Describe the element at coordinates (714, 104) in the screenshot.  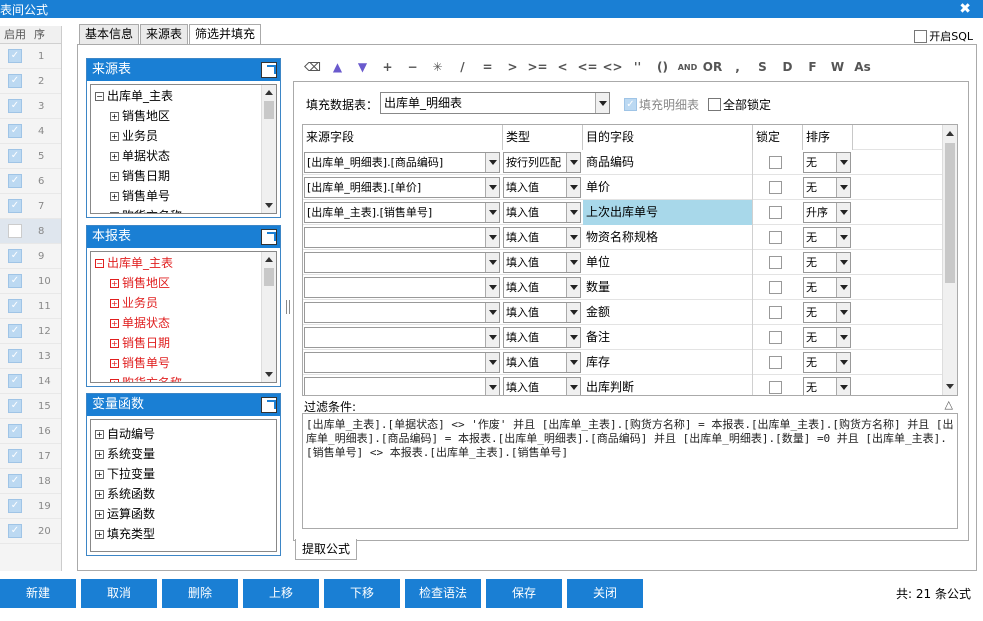
I see `lock-all-box` at that location.